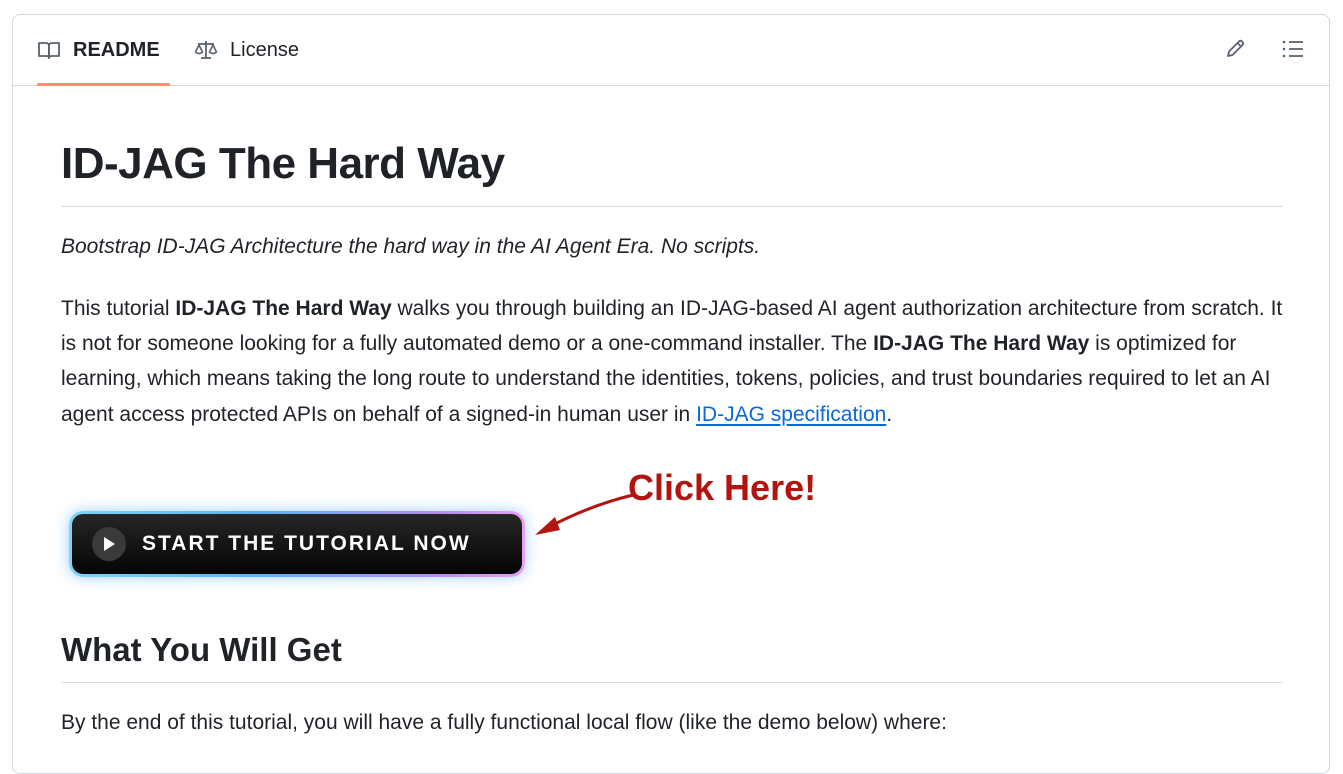 This screenshot has height=774, width=1343. I want to click on scale-icon, so click(206, 50).